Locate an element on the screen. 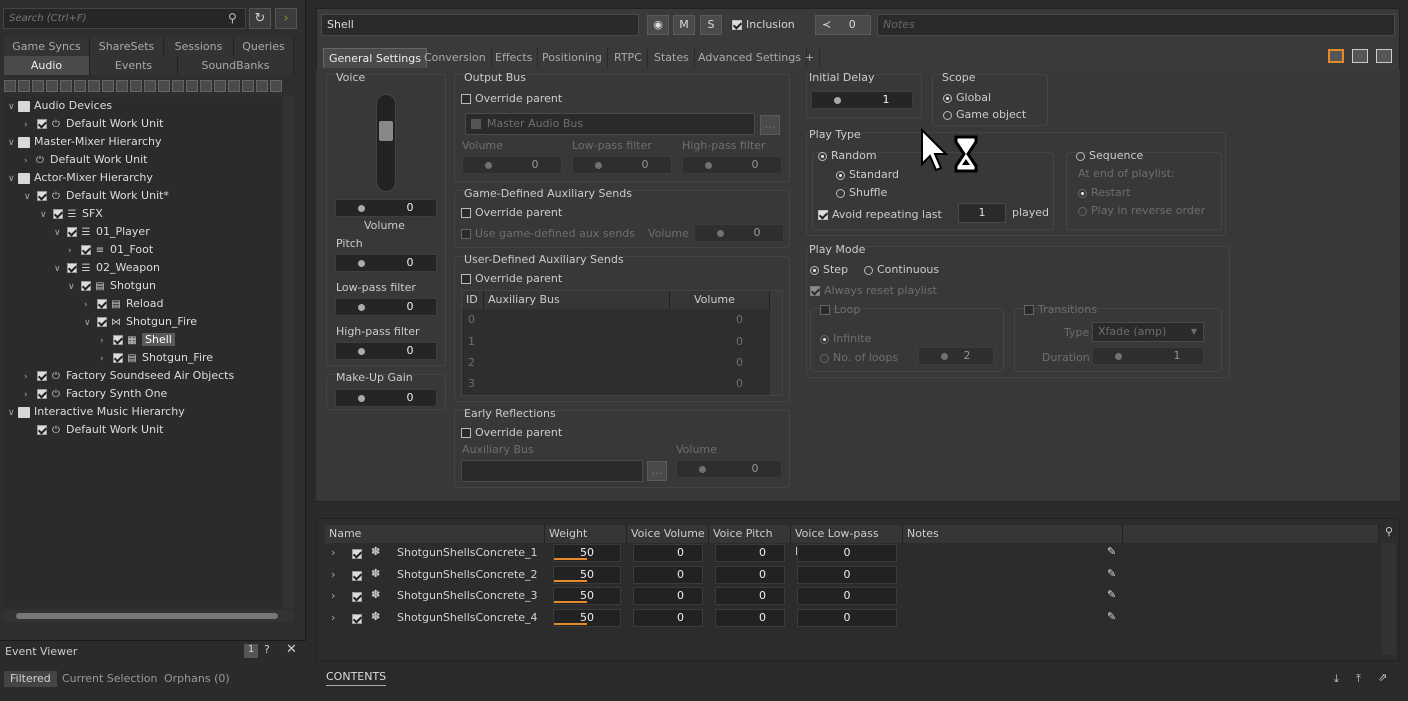 Image resolution: width=1408 pixels, height=701 pixels. tab-rtpc: RTPC is located at coordinates (628, 58).